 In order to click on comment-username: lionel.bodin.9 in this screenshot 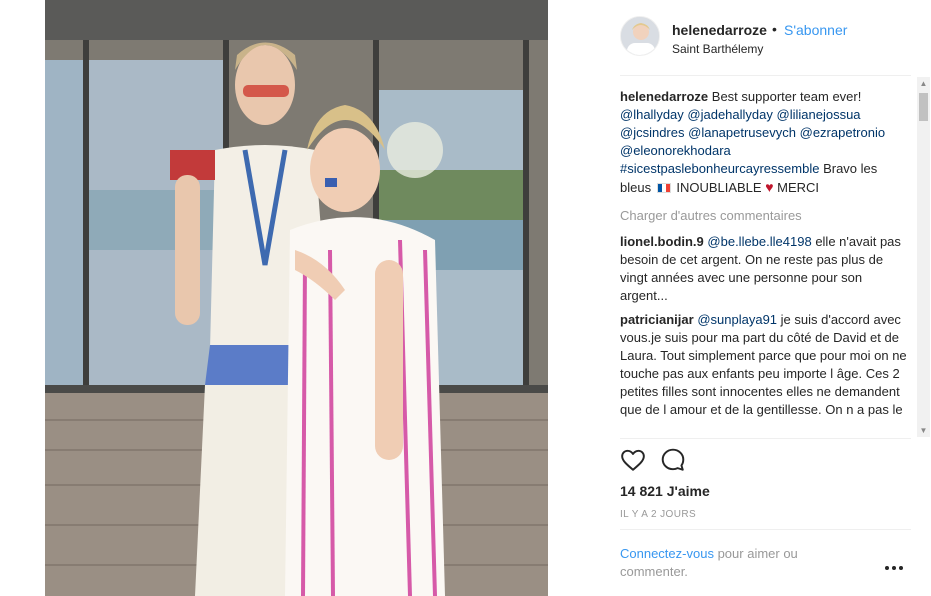, I will do `click(662, 241)`.